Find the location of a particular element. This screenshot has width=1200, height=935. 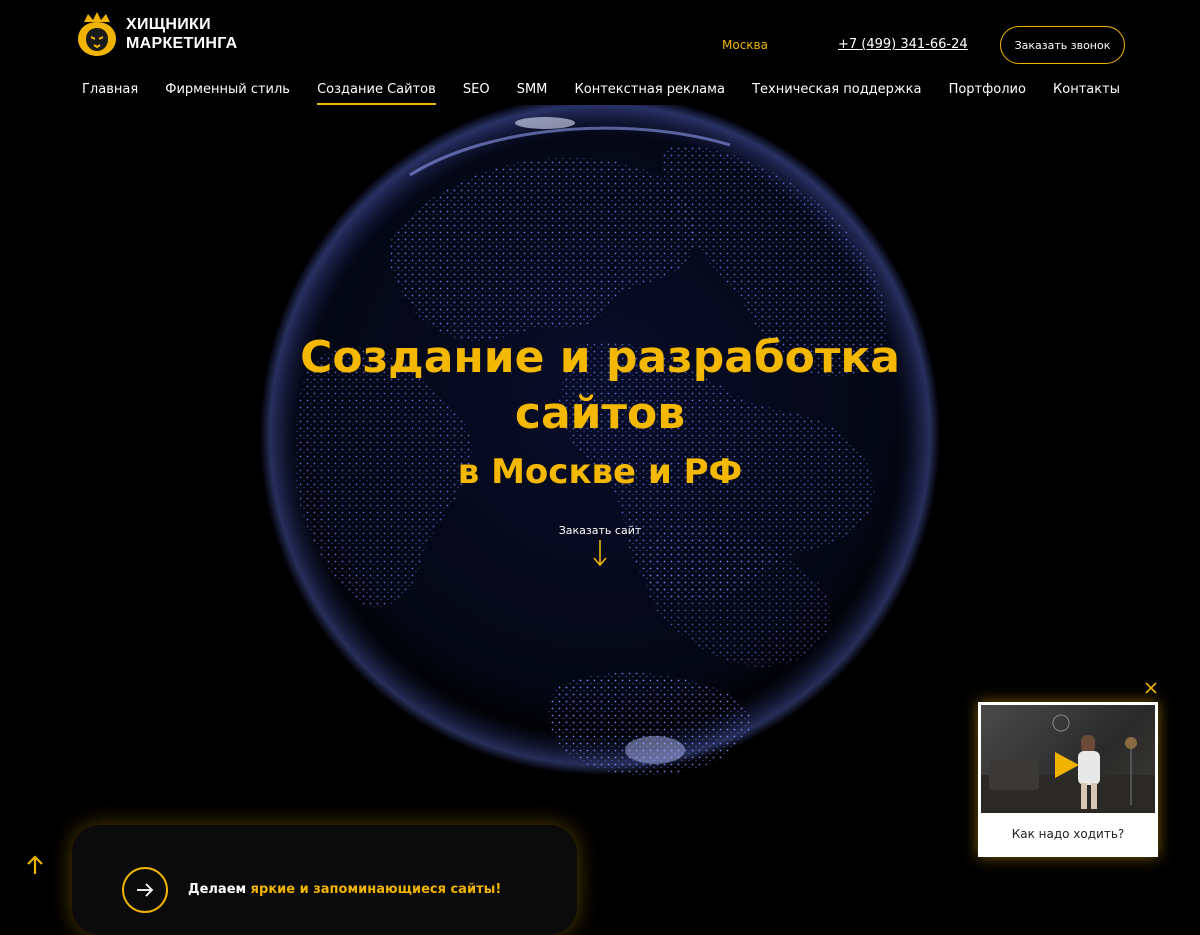

feature-card: Делаем яркие и запоминающиеся сайты! is located at coordinates (324, 880).